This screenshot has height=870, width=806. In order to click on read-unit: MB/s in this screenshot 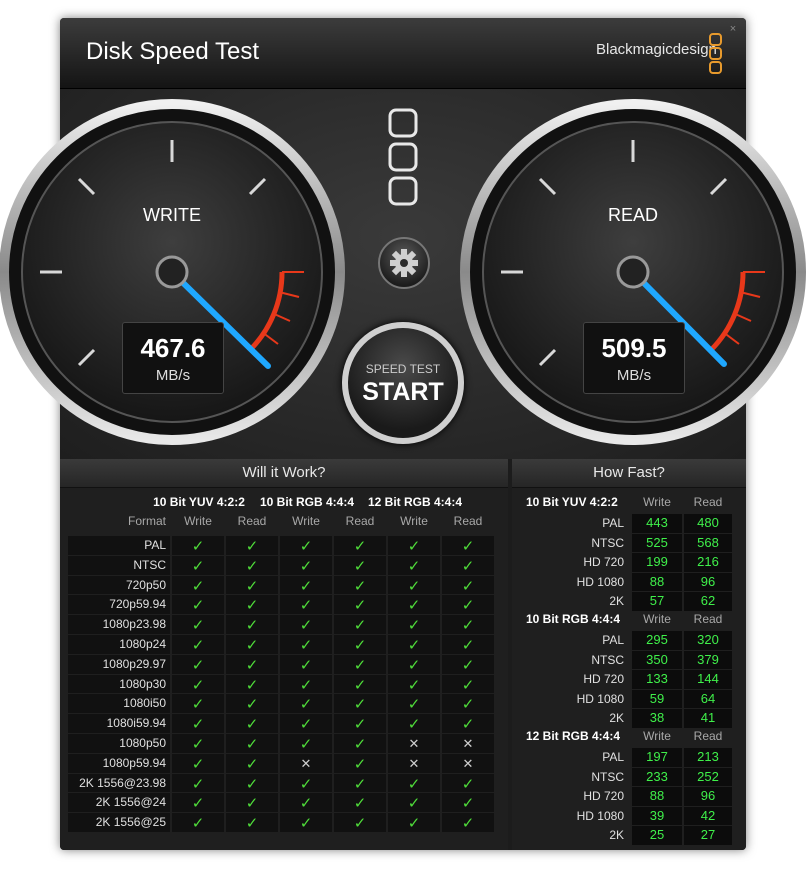, I will do `click(634, 375)`.